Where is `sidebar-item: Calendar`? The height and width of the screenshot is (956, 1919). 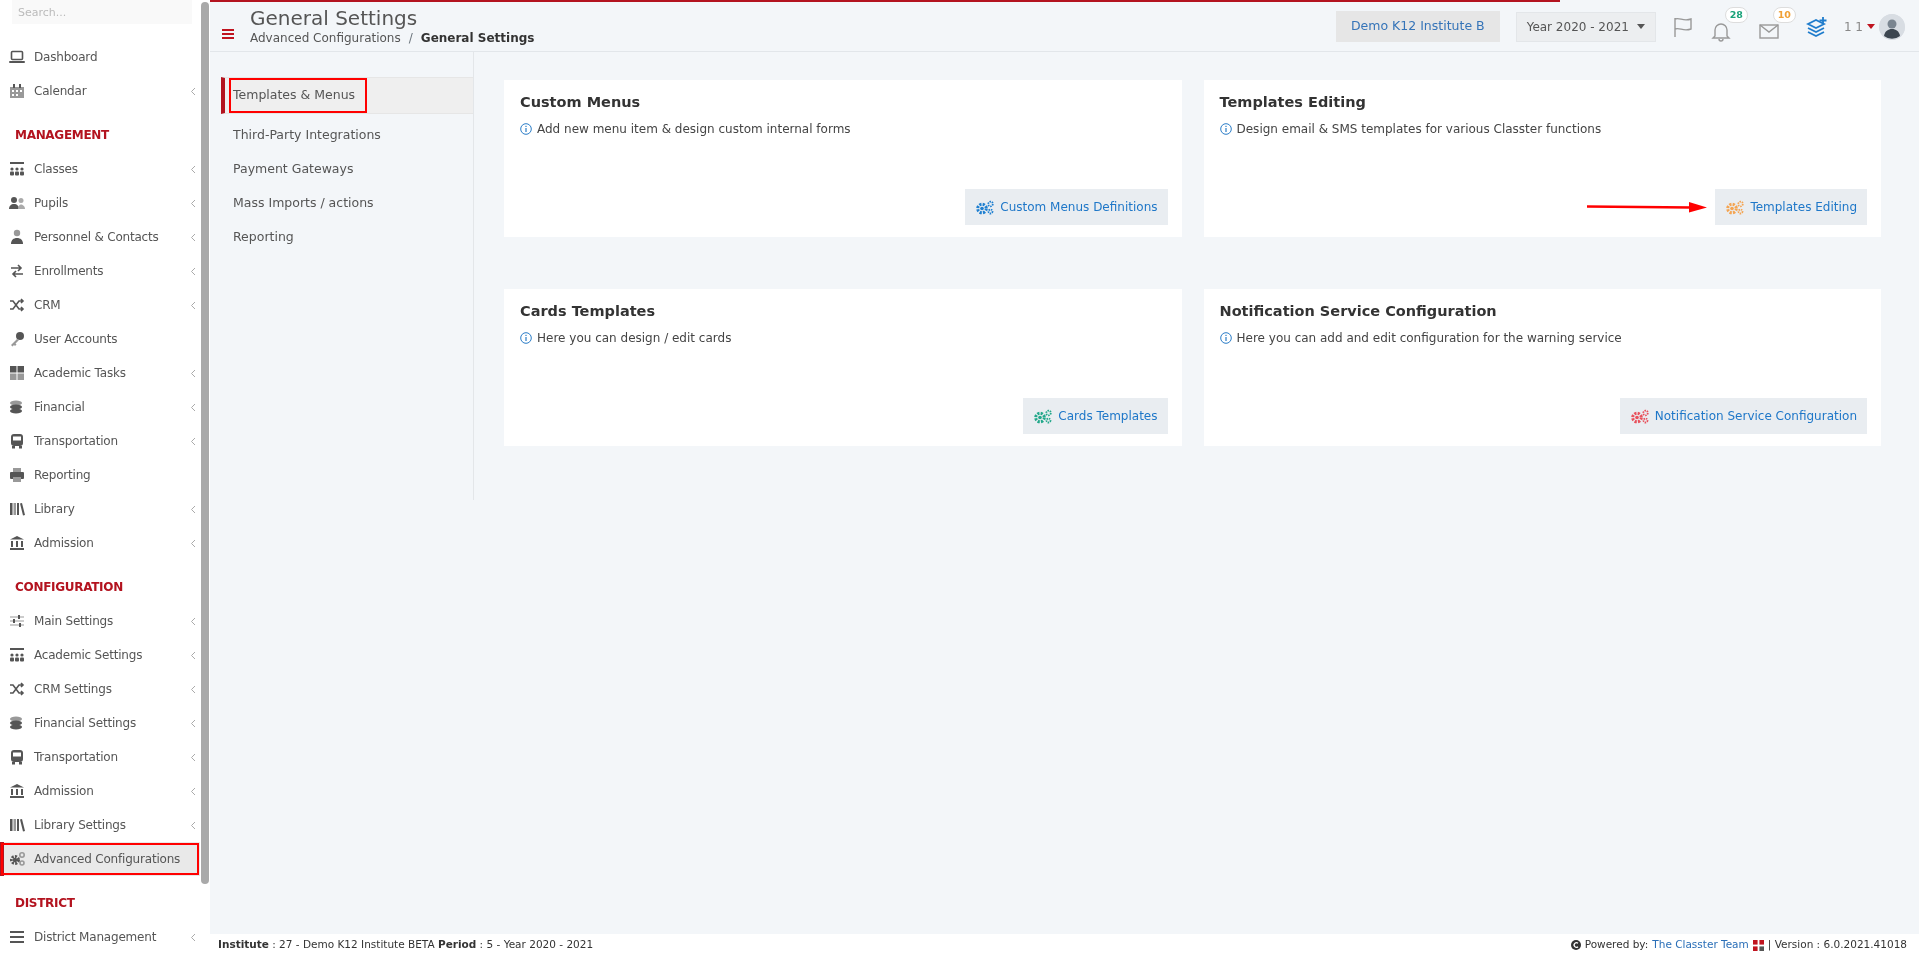 sidebar-item: Calendar is located at coordinates (100, 91).